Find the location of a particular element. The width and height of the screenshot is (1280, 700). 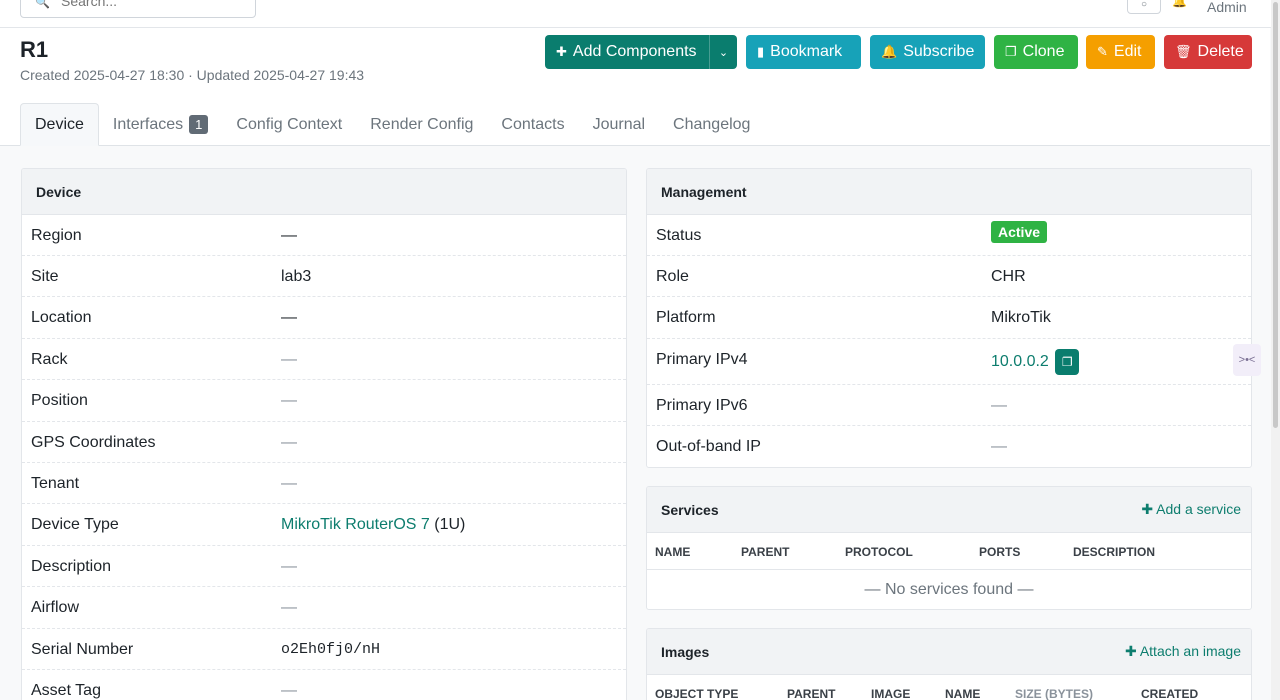

attr-row-platform: Platform MikroTik is located at coordinates (949, 318).